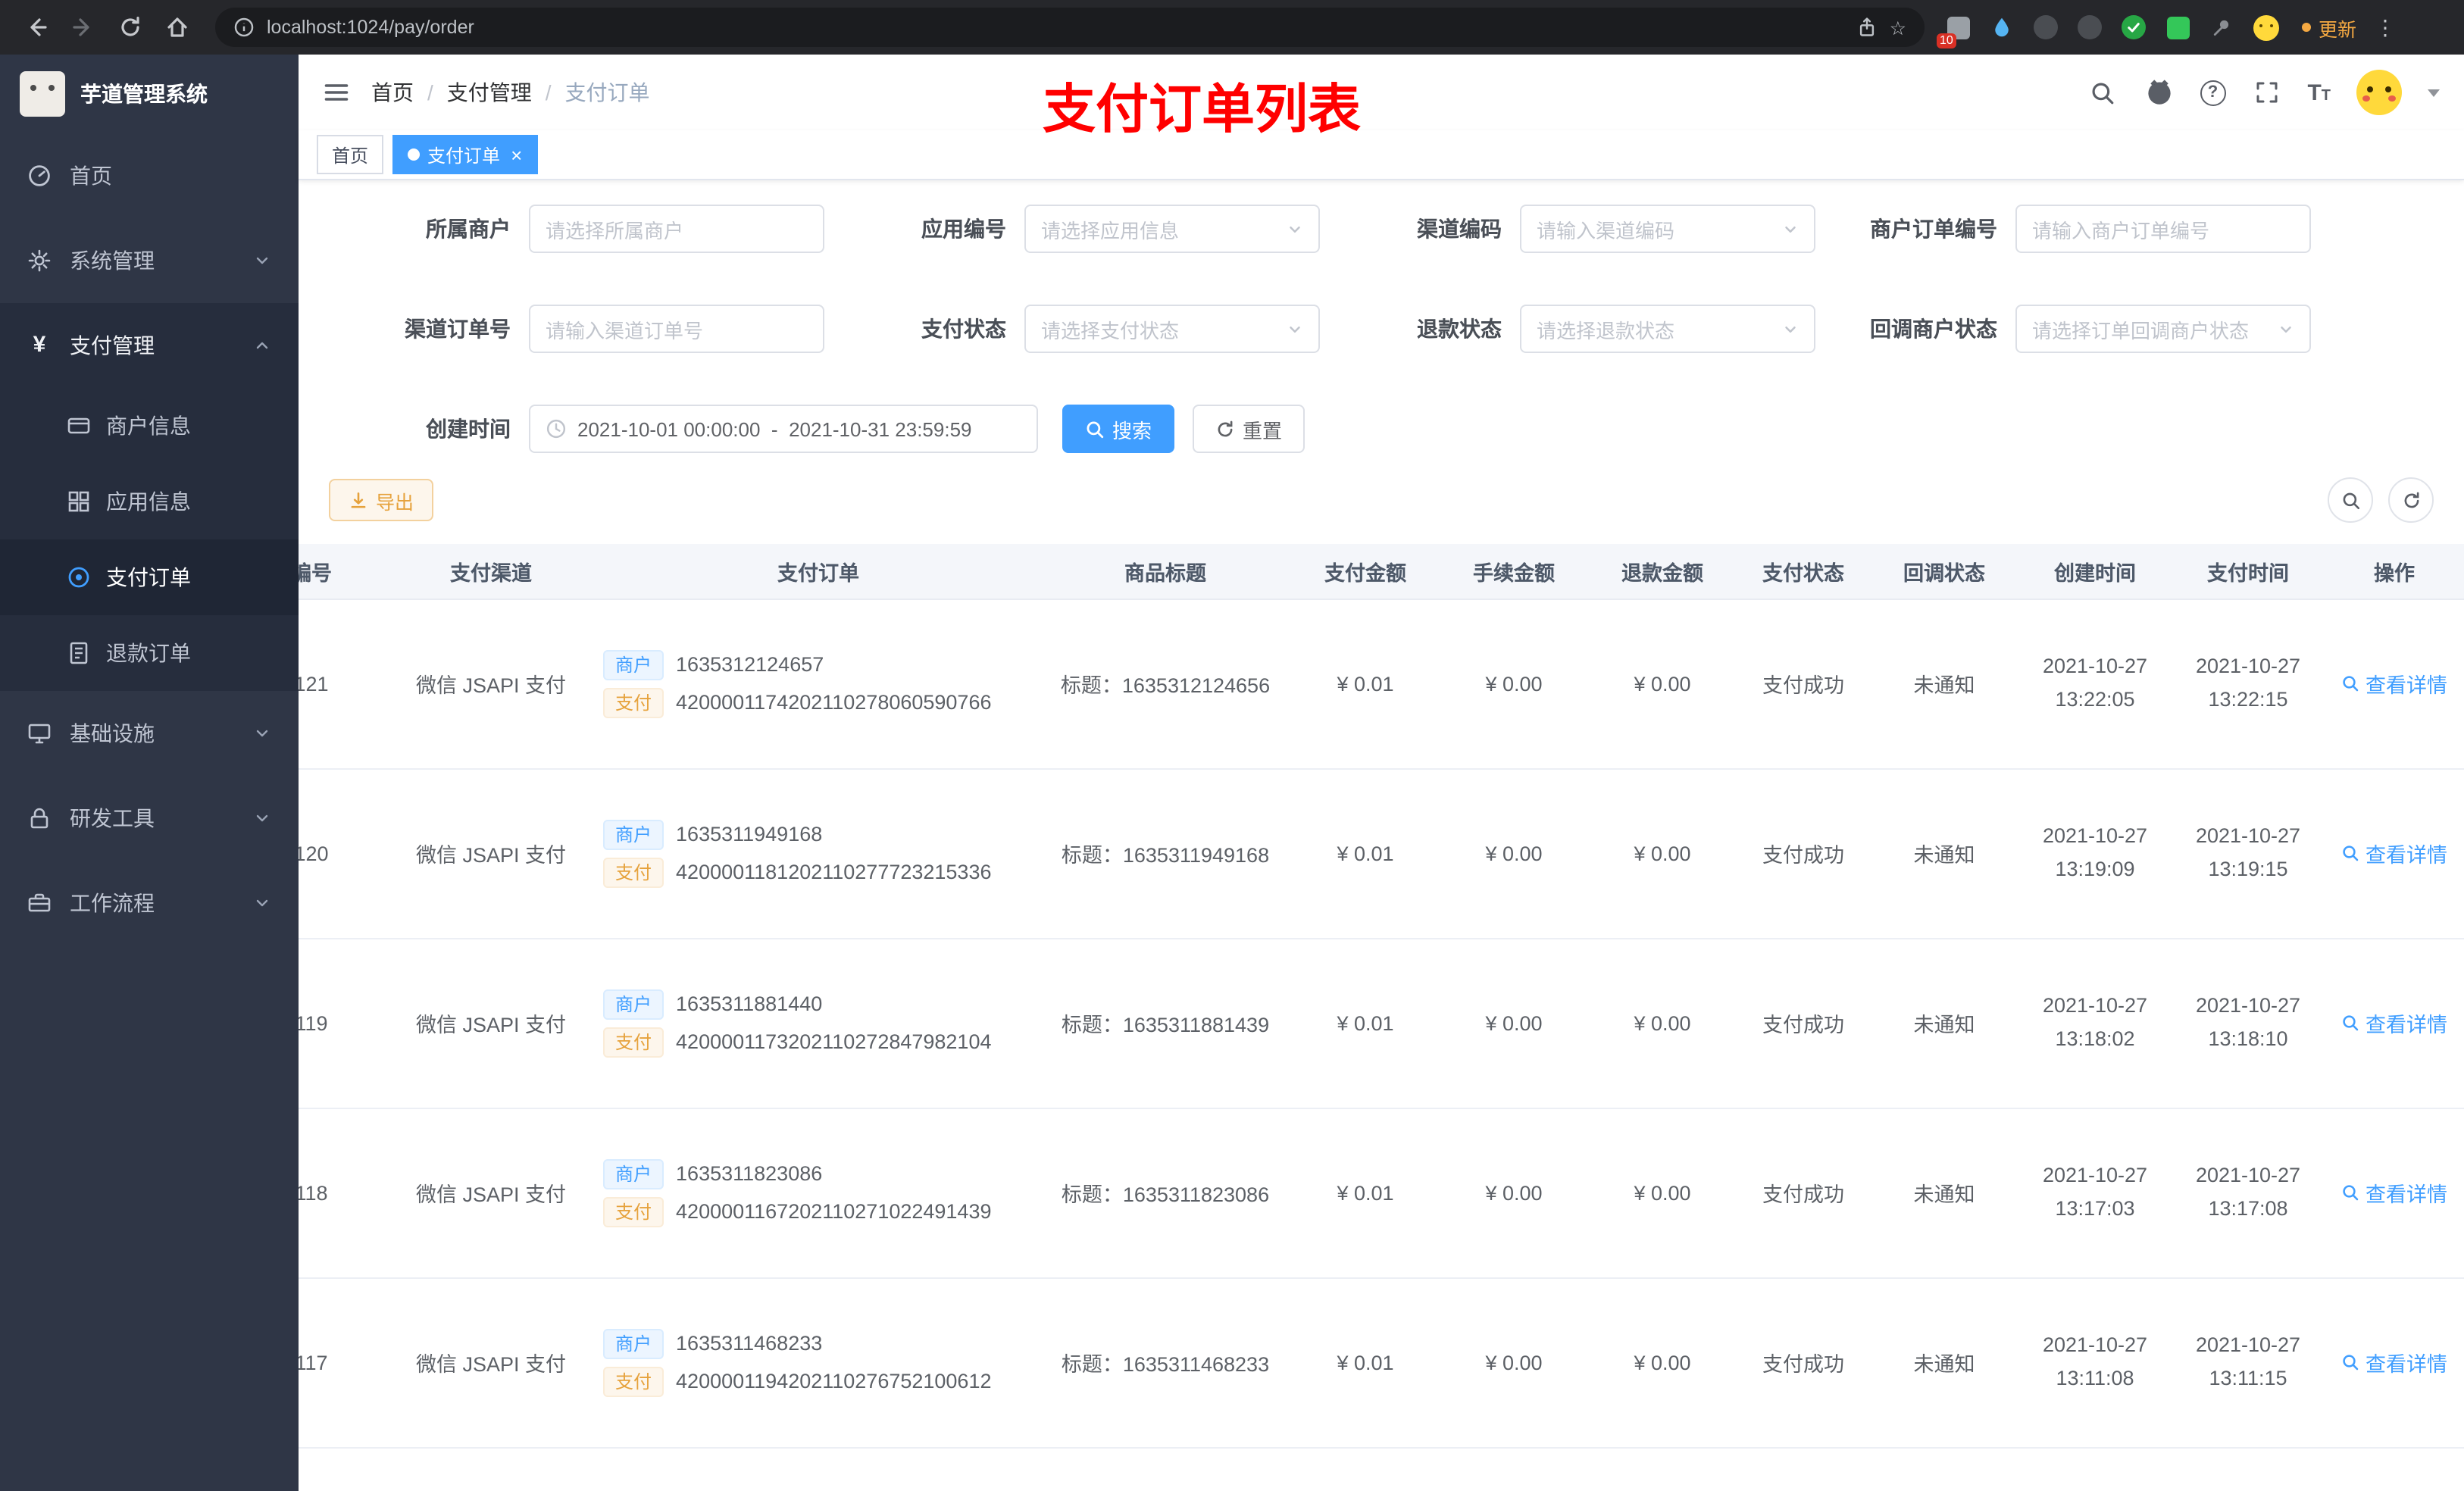 Image resolution: width=2464 pixels, height=1491 pixels. What do you see at coordinates (1070, 27) in the screenshot?
I see `address-bar: localhost:1024/pay/order ☆` at bounding box center [1070, 27].